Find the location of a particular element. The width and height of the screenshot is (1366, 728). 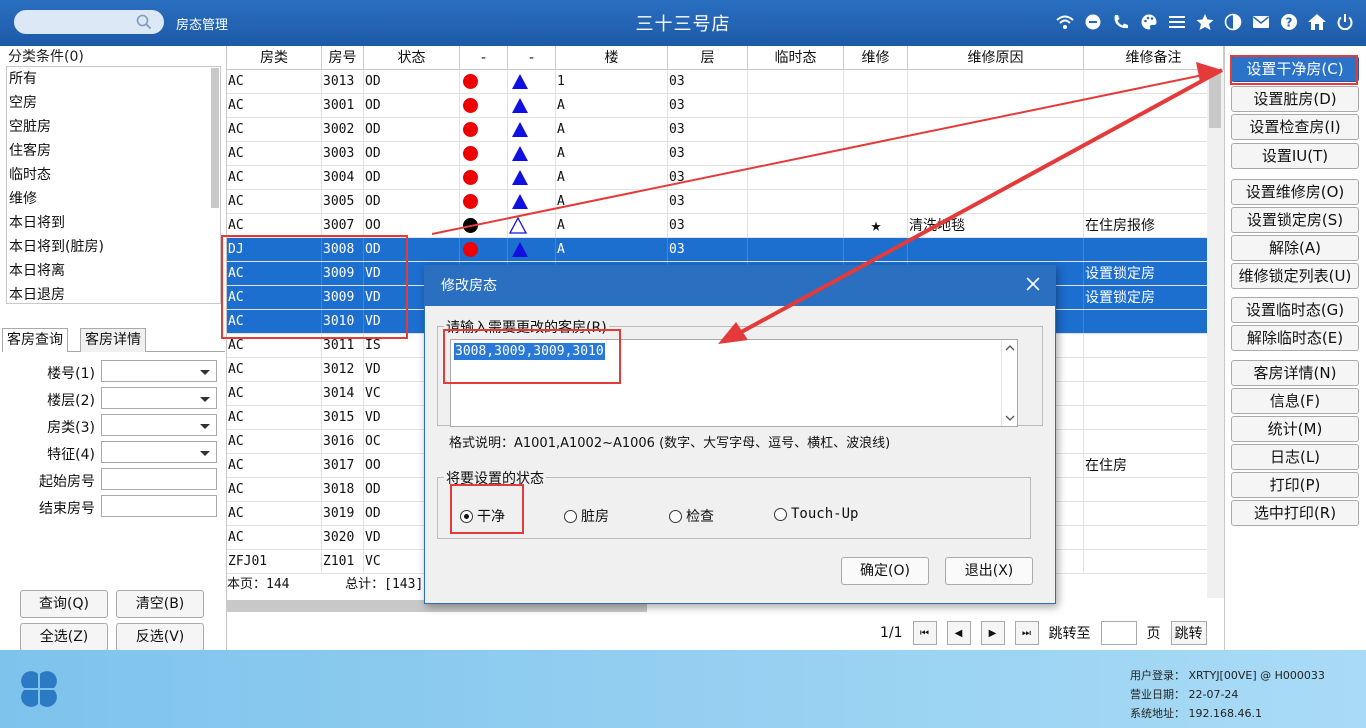

exit-button: 退出(X) is located at coordinates (989, 571).